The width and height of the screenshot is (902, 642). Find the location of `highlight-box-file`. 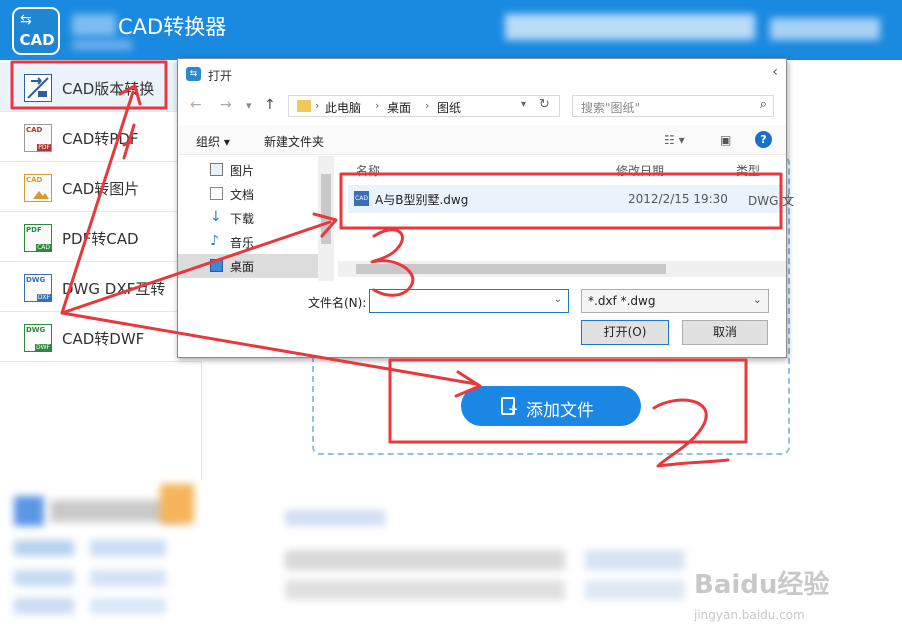

highlight-box-file is located at coordinates (561, 201).